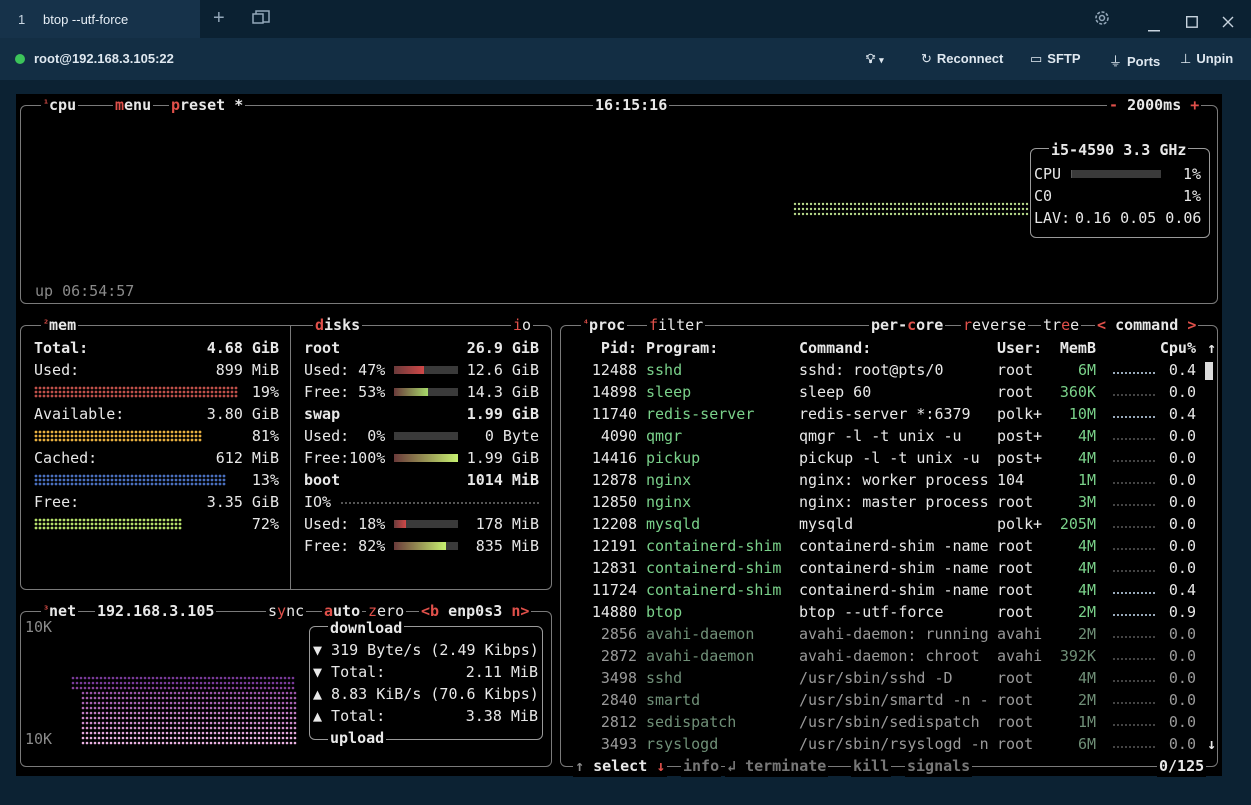 Image resolution: width=1251 pixels, height=805 pixels. Describe the element at coordinates (1113, 105) in the screenshot. I see `interval-decrease: -` at that location.